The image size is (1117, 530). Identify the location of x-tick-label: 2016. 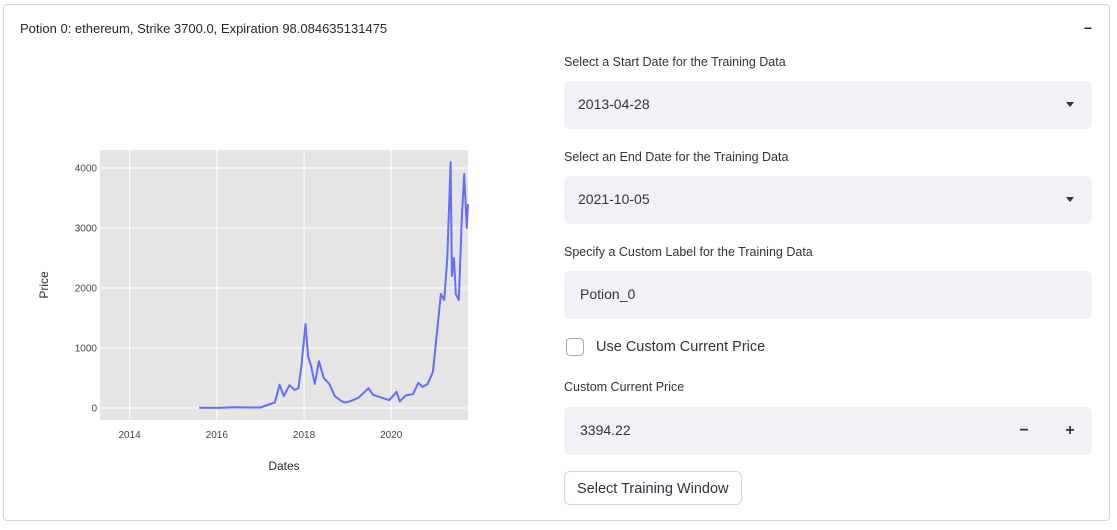
(217, 435).